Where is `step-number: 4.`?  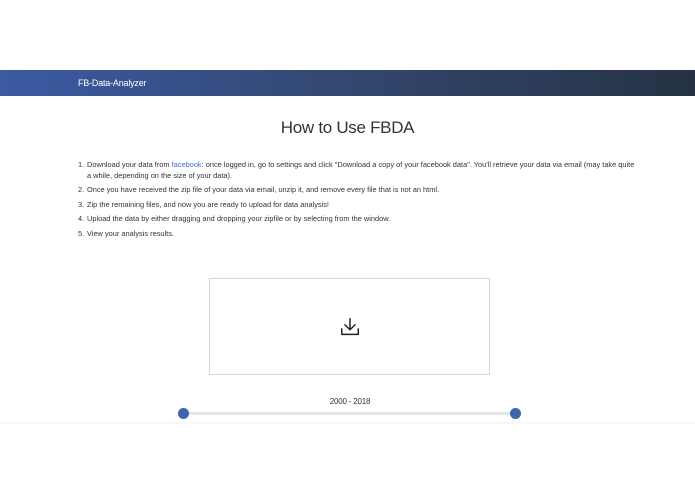 step-number: 4. is located at coordinates (81, 219).